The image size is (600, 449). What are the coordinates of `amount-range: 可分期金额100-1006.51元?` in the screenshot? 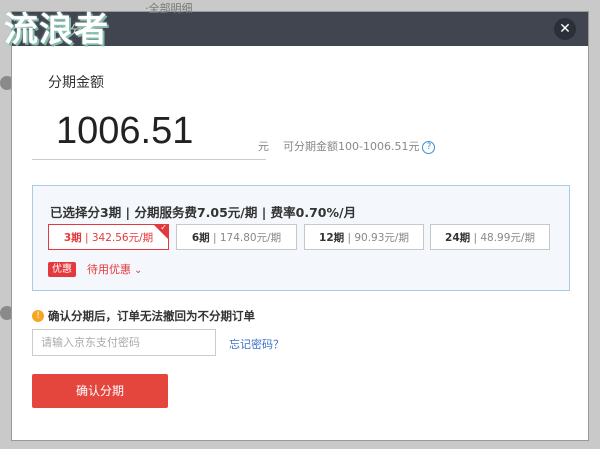 It's located at (359, 146).